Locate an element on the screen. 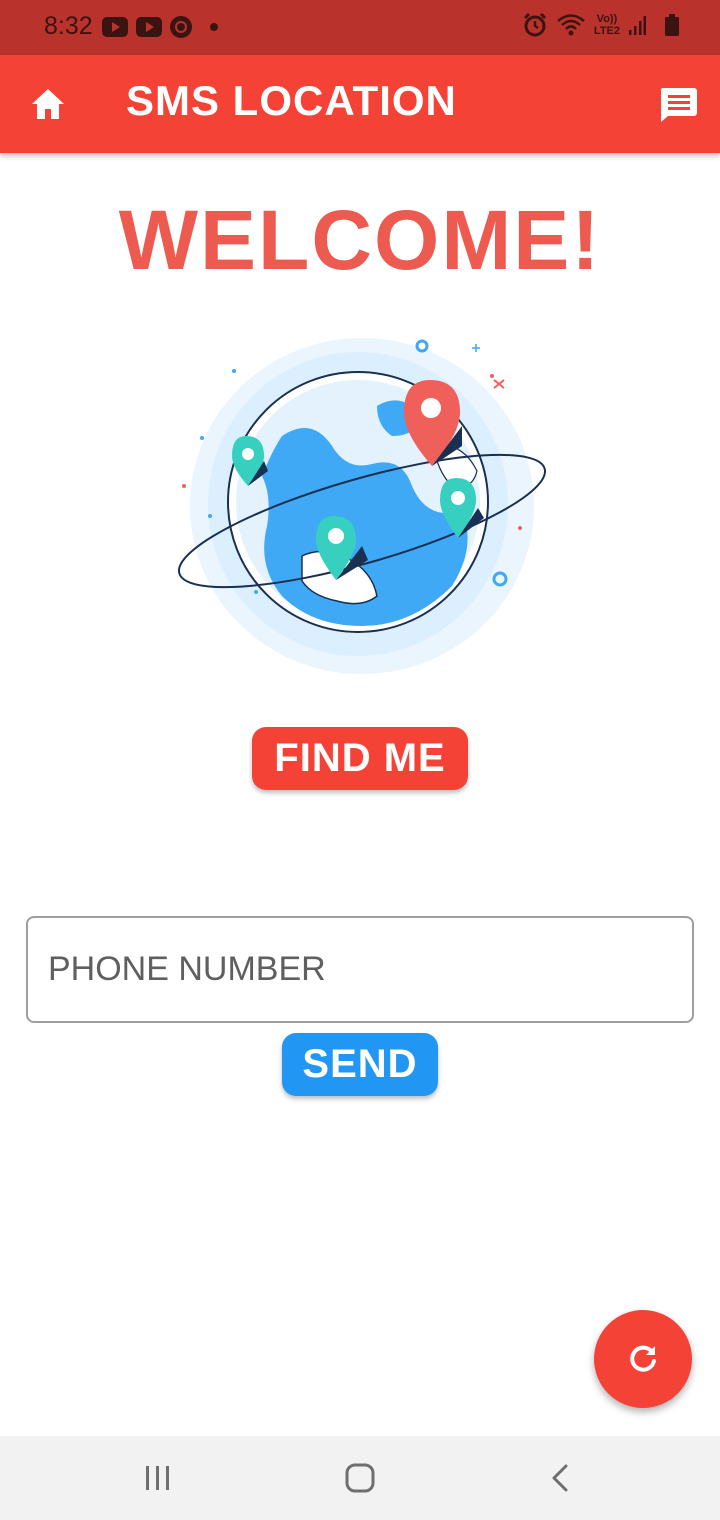 The width and height of the screenshot is (720, 1520). volte-lte2-icon: Vo)) LTE2 is located at coordinates (607, 25).